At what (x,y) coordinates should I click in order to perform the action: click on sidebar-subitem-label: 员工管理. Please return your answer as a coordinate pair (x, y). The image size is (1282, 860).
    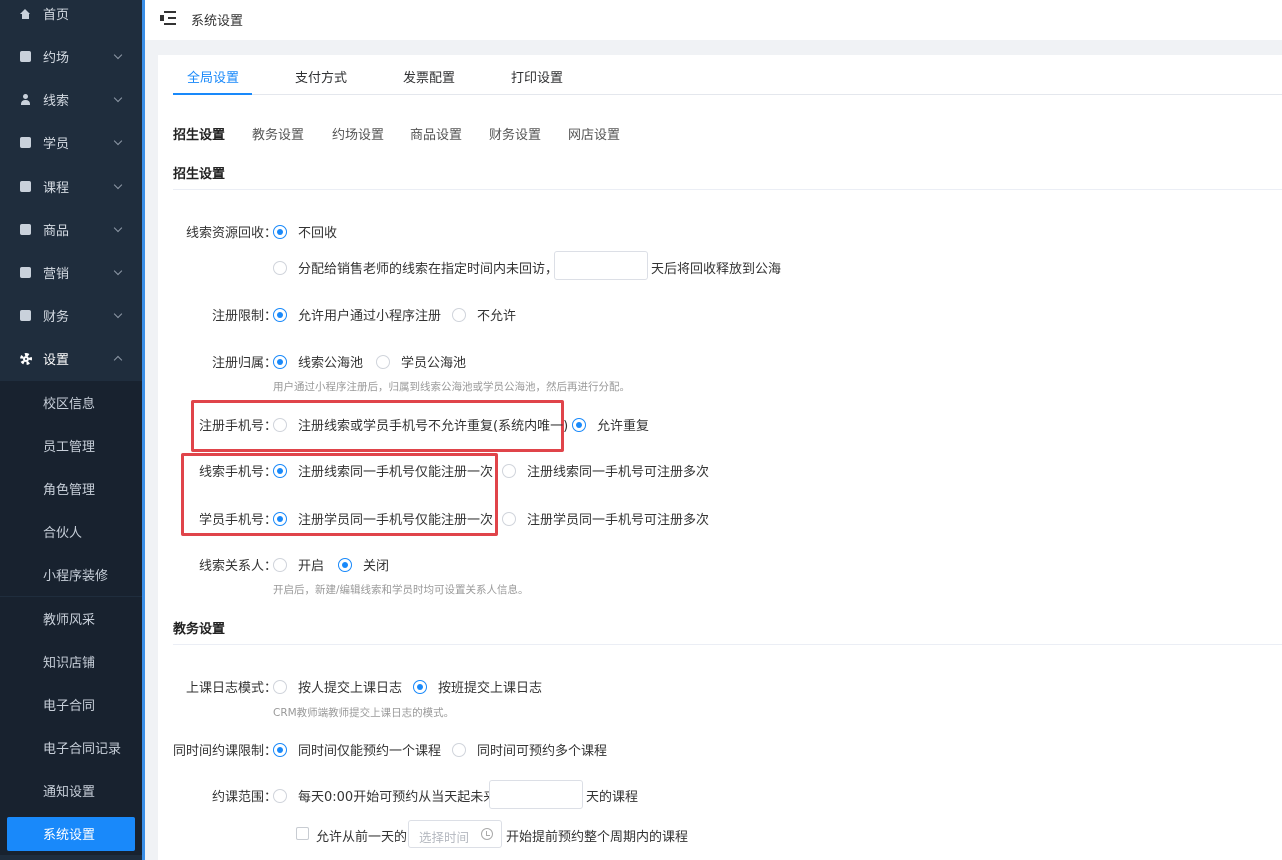
    Looking at the image, I should click on (69, 447).